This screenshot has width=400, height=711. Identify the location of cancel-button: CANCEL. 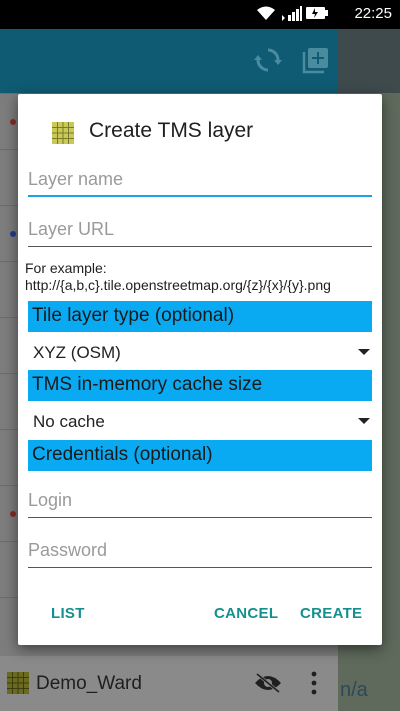
(246, 613).